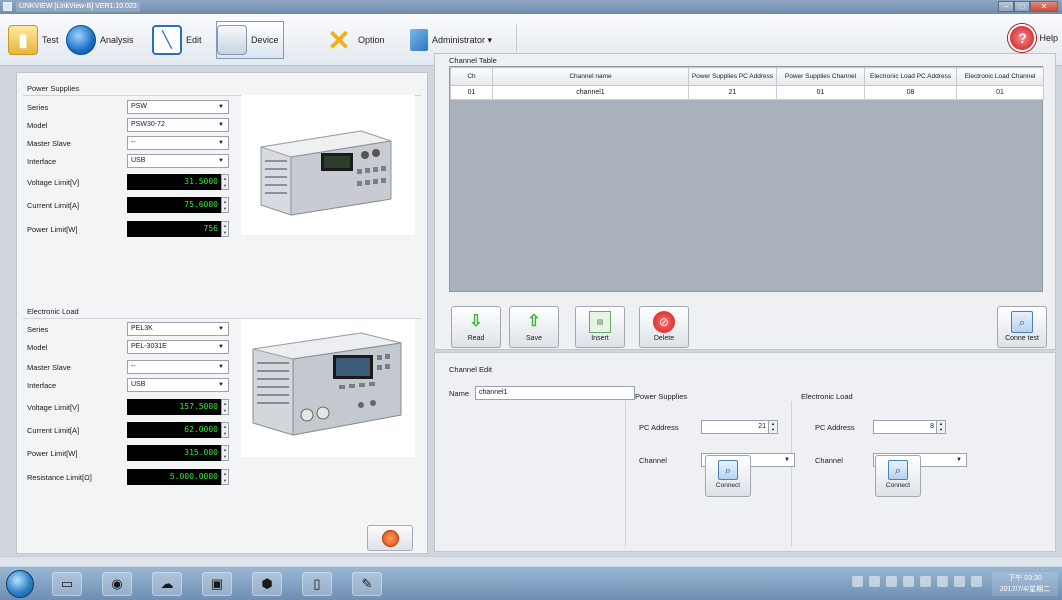 The image size is (1062, 600). I want to click on table-cell: channel1, so click(590, 92).